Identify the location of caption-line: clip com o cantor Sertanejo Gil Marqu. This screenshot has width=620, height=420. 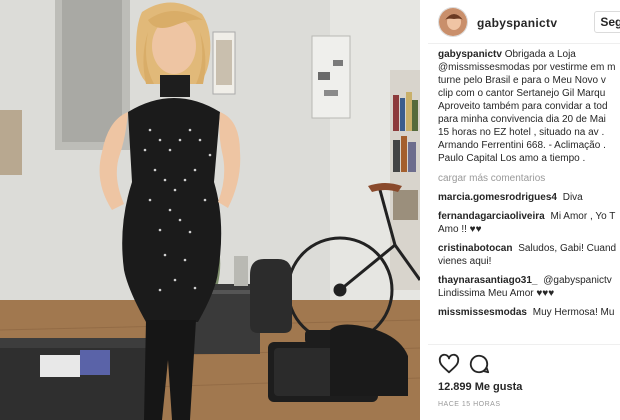
(522, 93).